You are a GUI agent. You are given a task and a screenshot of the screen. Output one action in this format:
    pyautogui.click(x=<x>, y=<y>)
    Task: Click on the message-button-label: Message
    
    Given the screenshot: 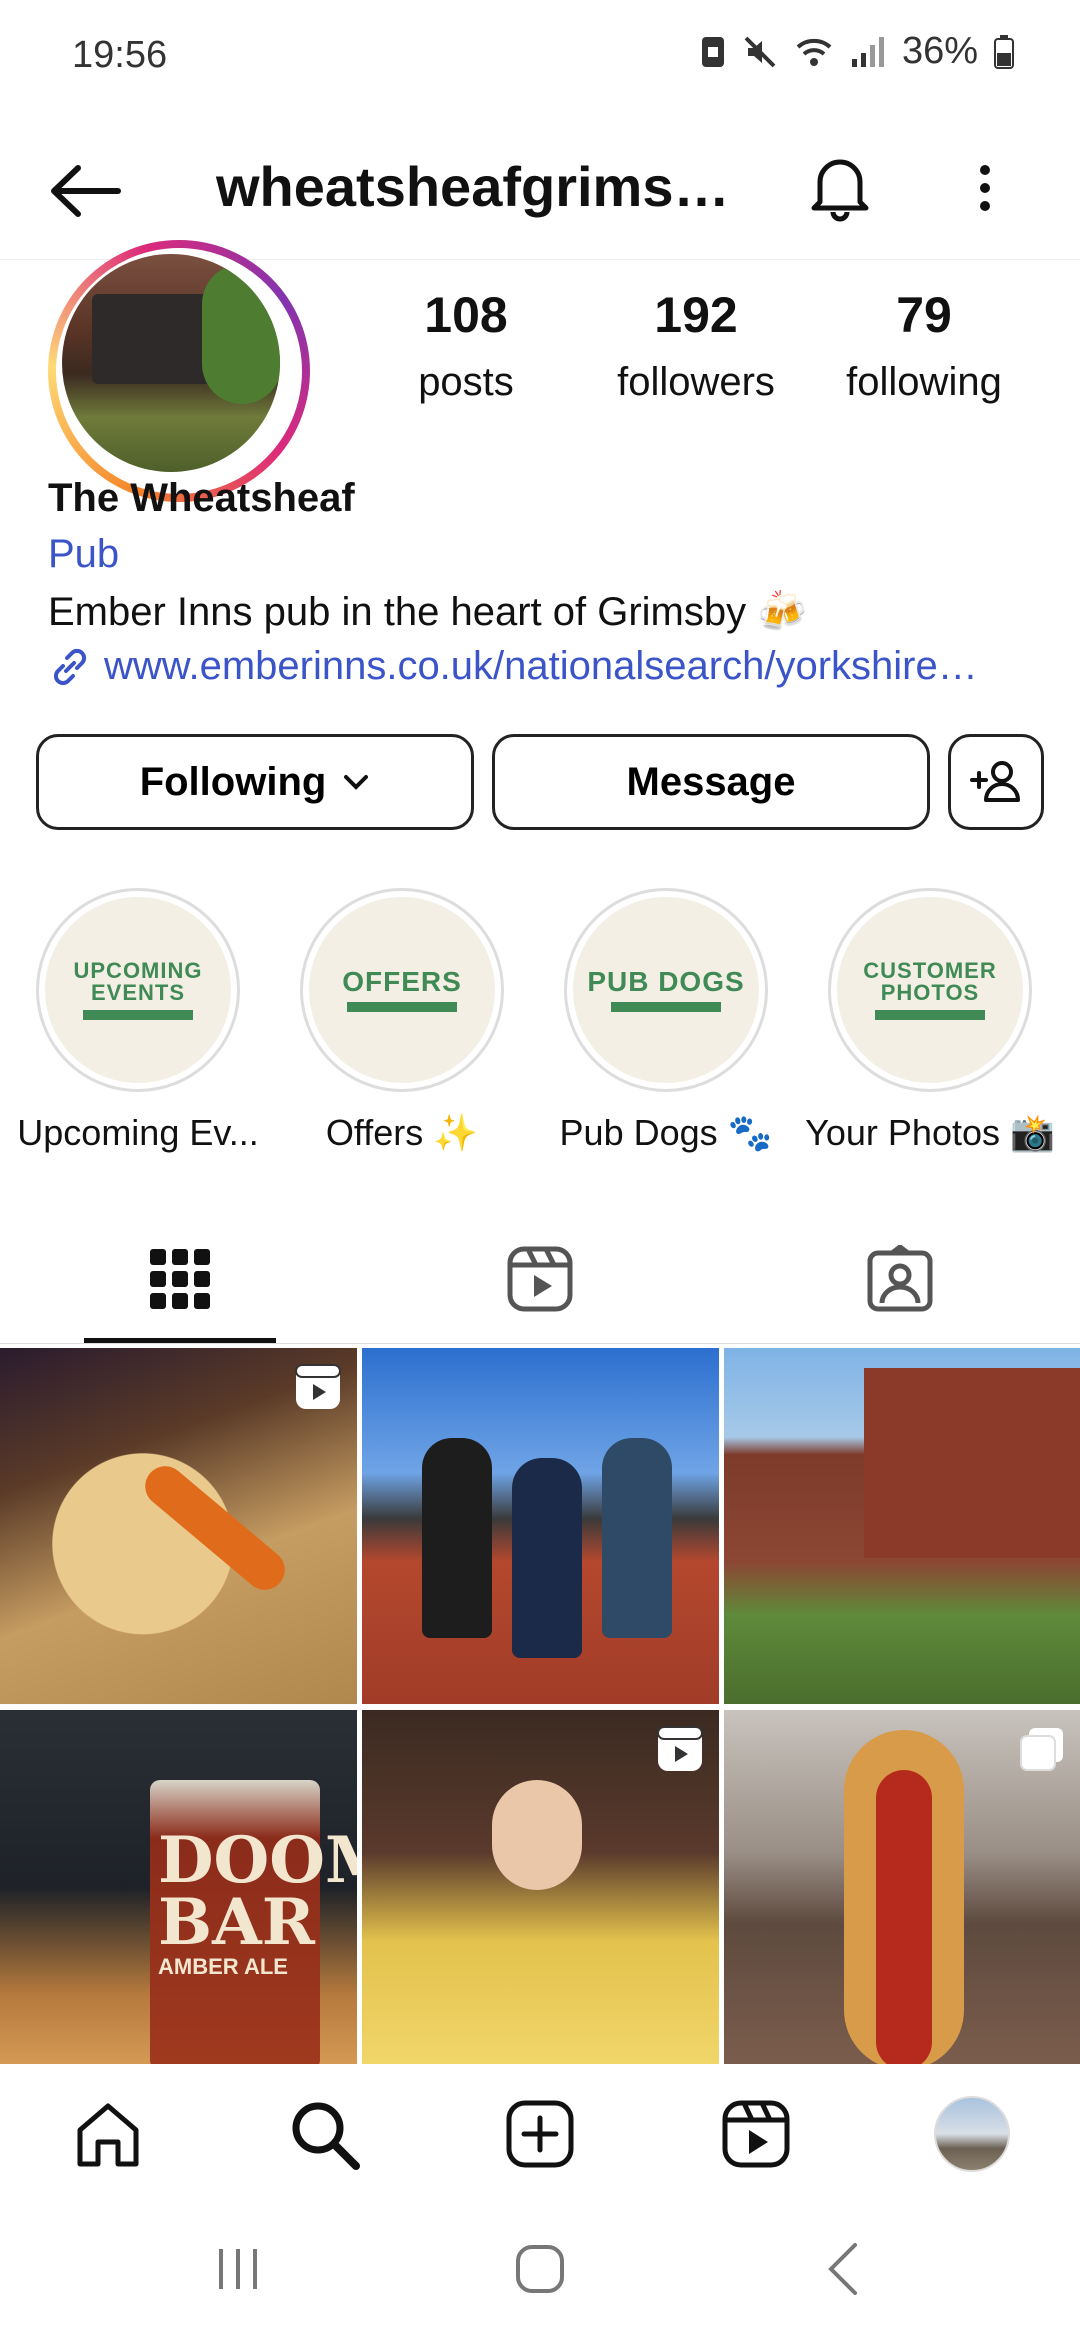 What is the action you would take?
    pyautogui.click(x=711, y=781)
    